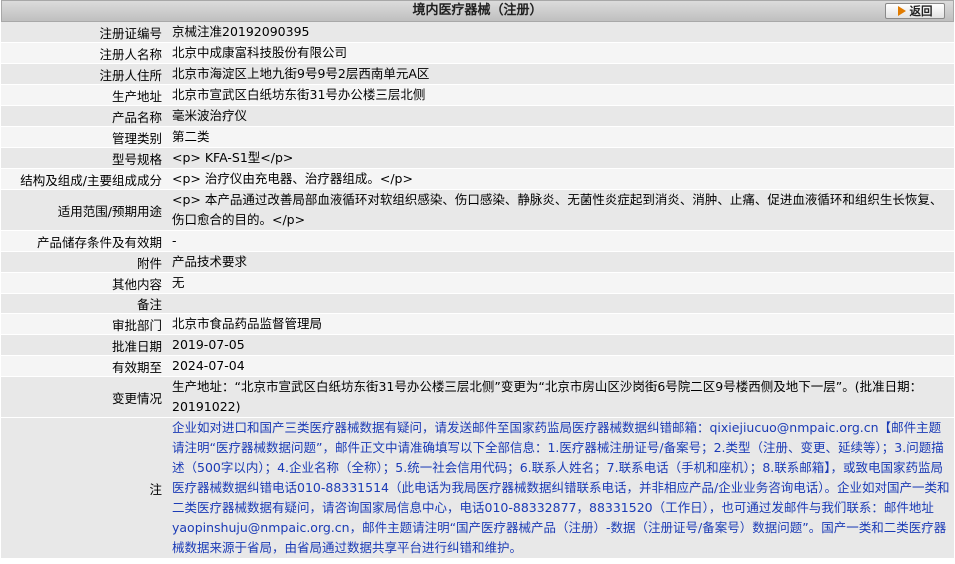  What do you see at coordinates (84, 303) in the screenshot?
I see `field-label: 备注` at bounding box center [84, 303].